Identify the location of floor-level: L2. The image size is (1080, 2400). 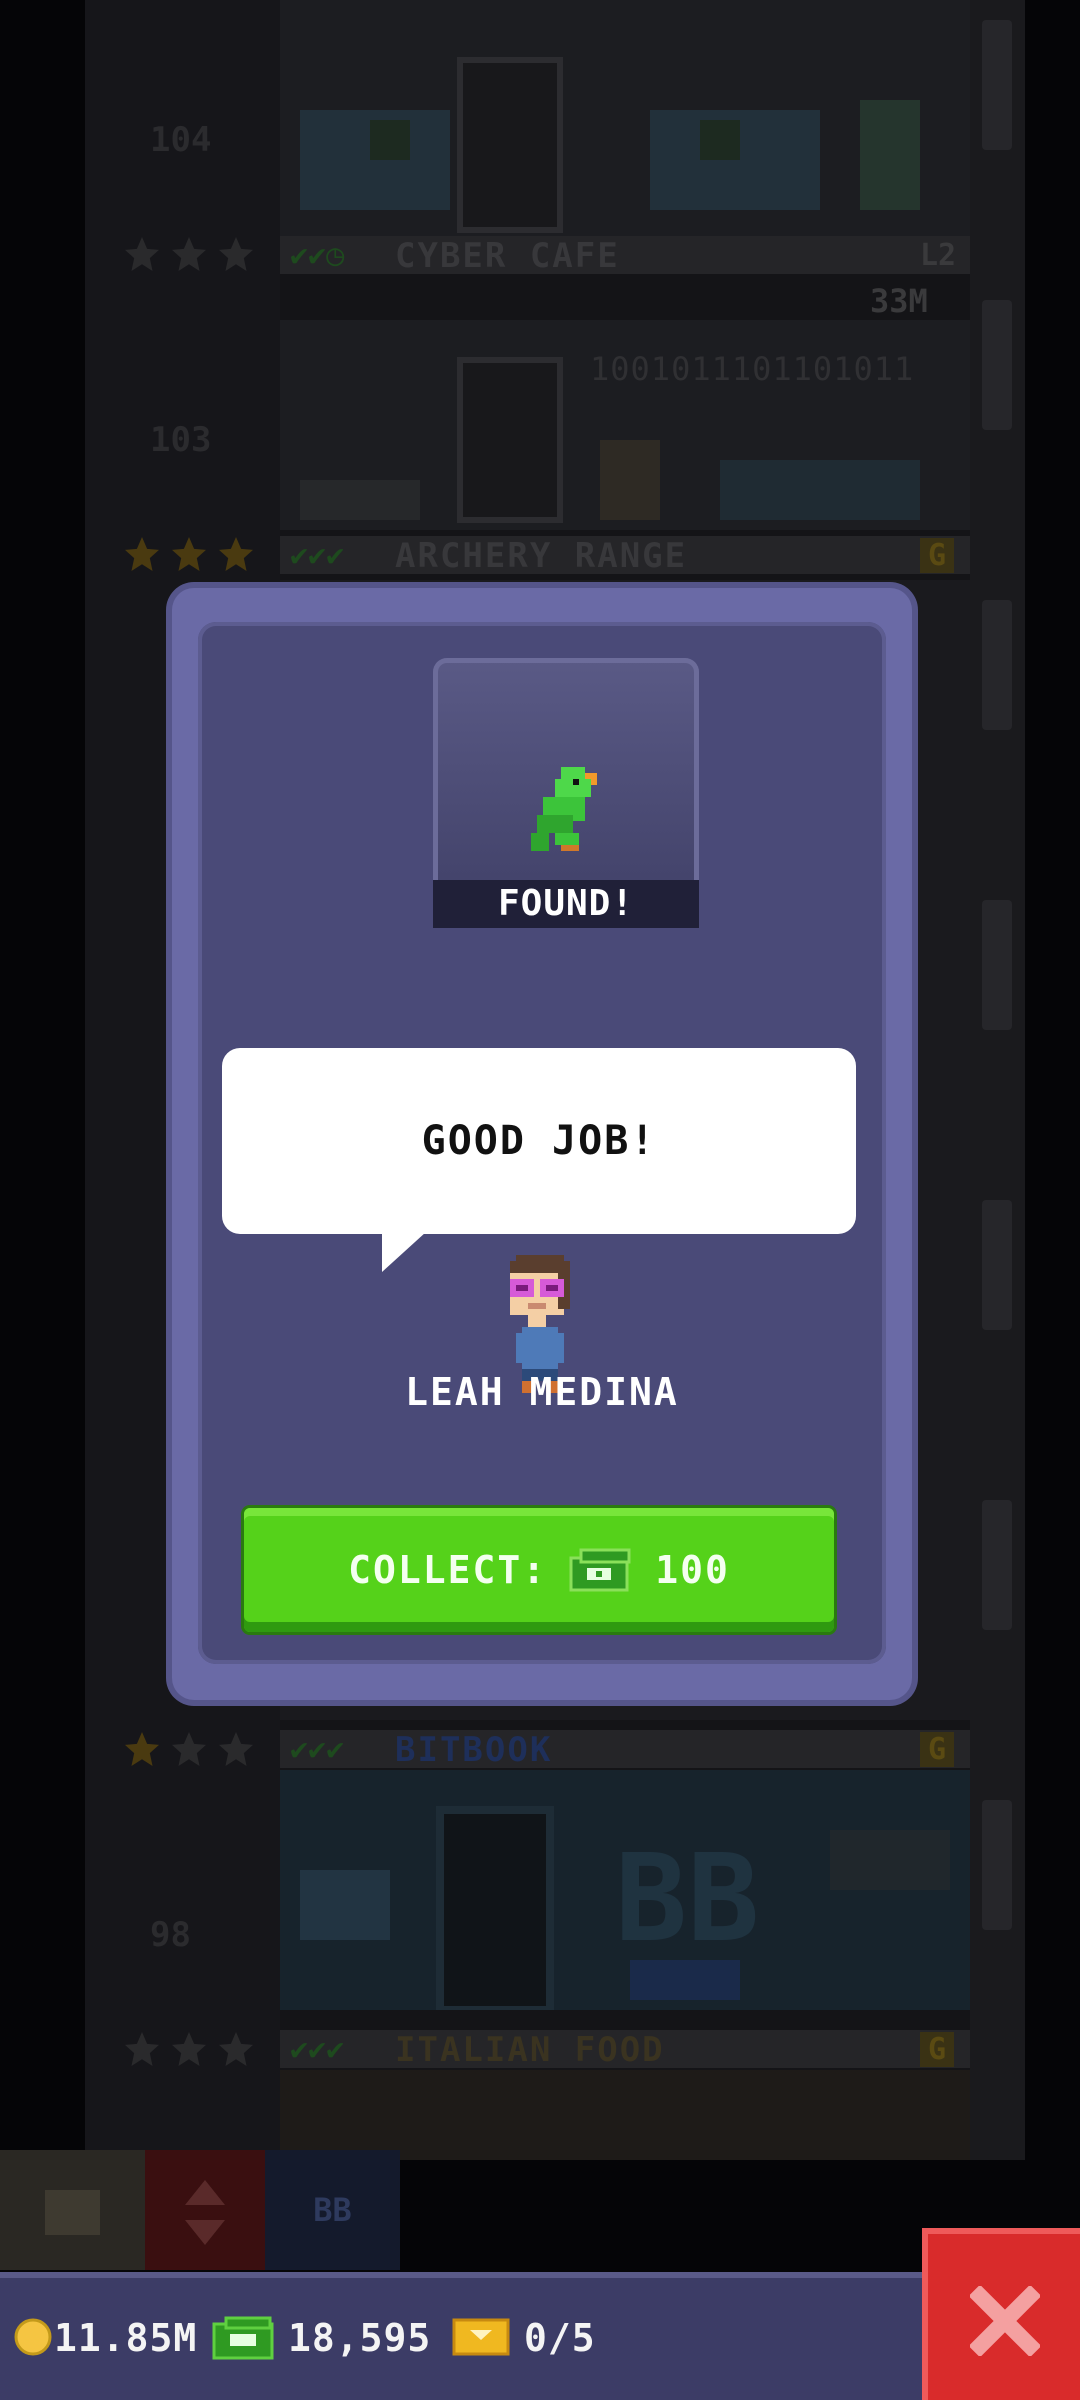
(938, 255).